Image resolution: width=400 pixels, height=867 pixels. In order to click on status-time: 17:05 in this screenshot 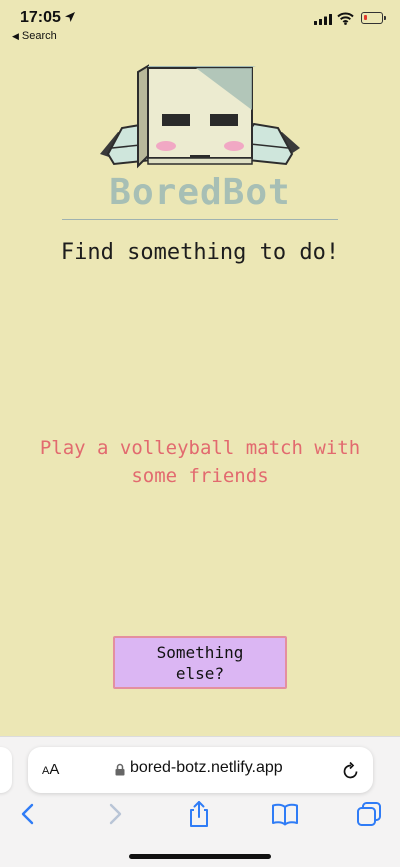, I will do `click(40, 17)`.